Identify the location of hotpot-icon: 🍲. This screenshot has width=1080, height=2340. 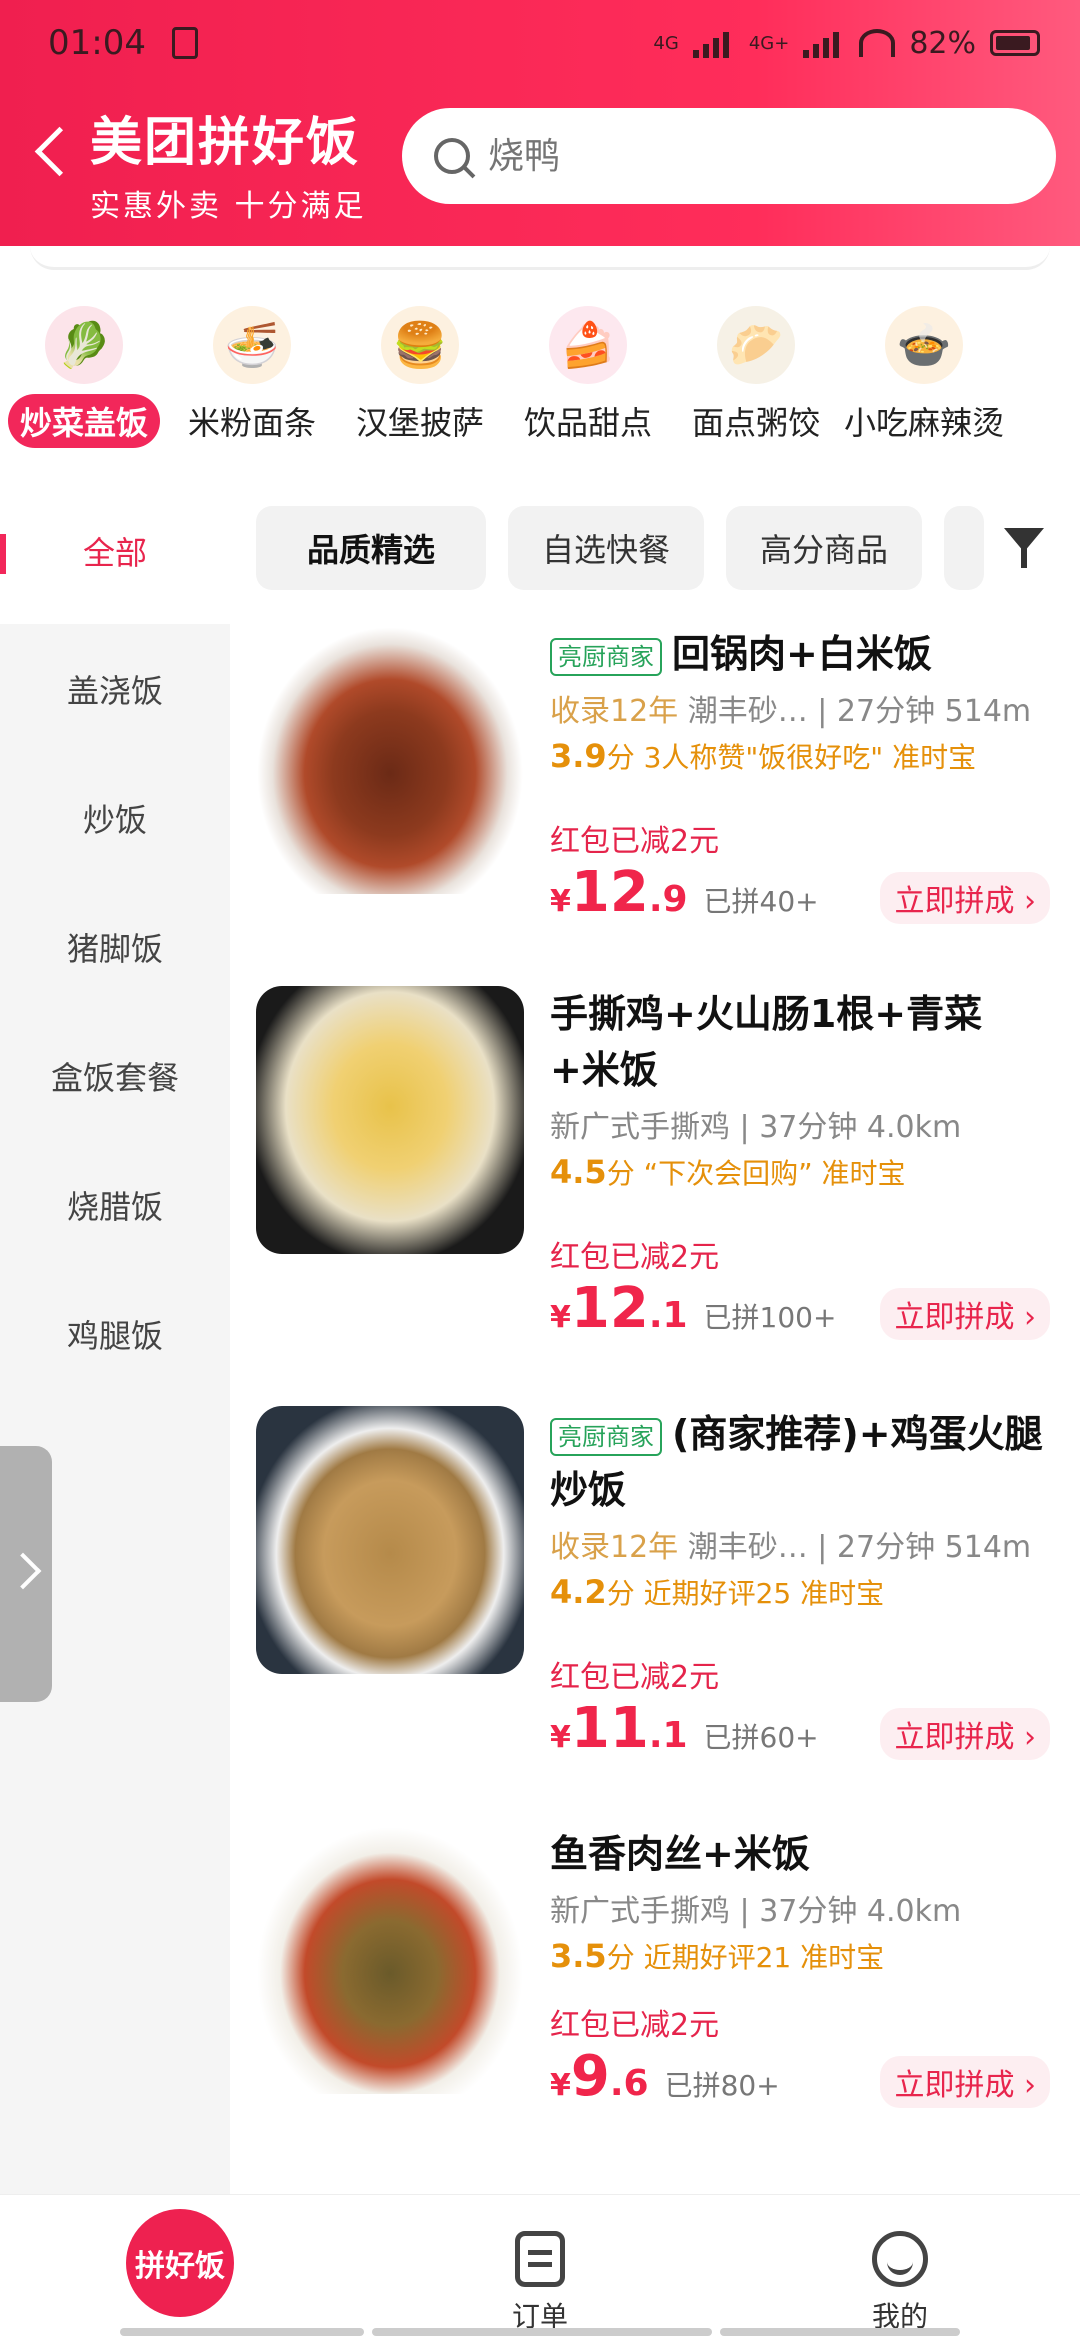
(924, 345).